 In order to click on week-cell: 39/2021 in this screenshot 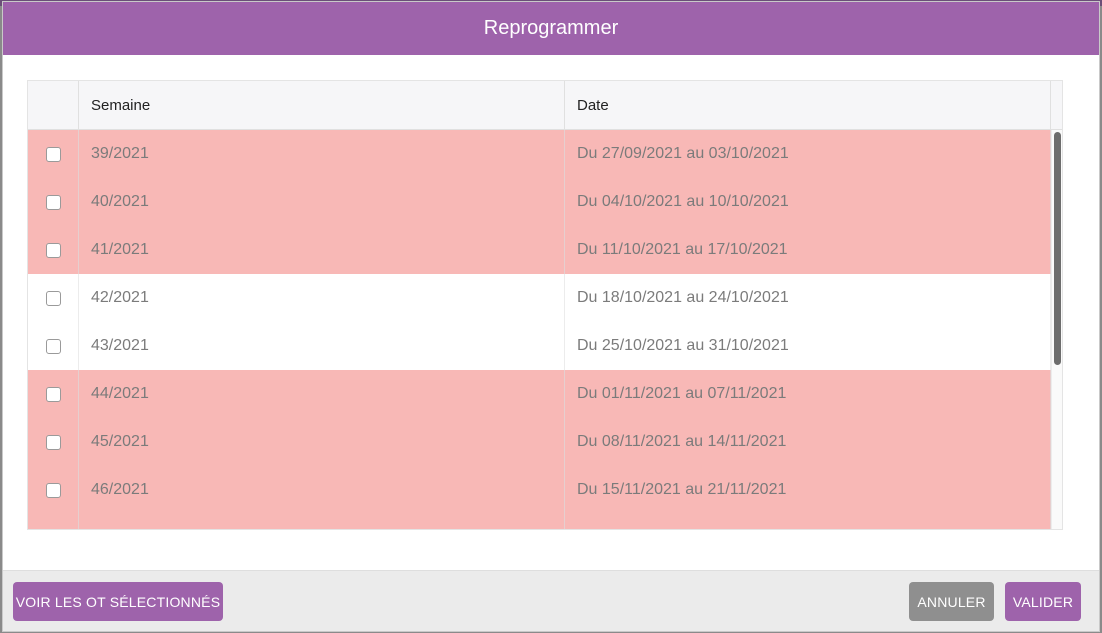, I will do `click(322, 154)`.